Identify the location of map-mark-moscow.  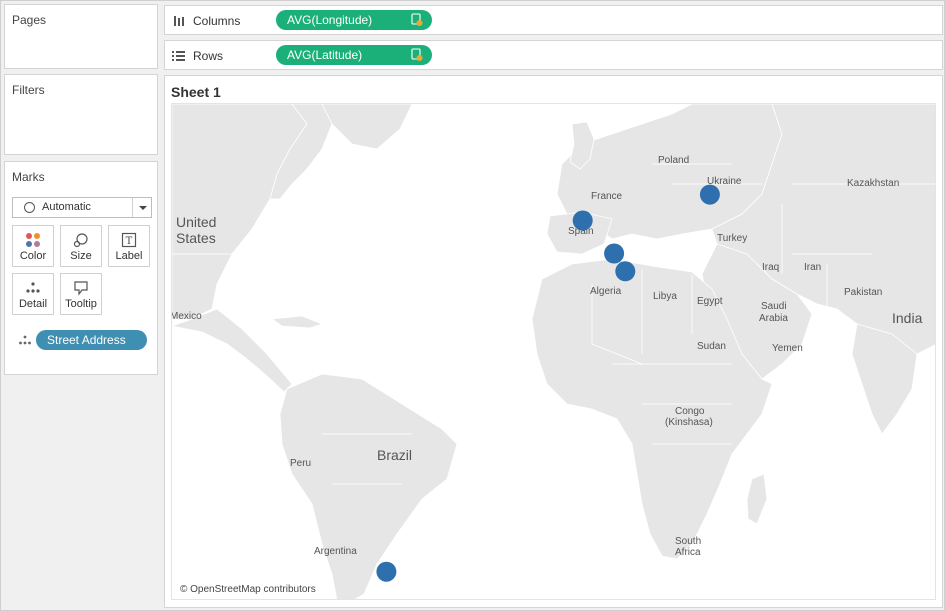
(709, 194).